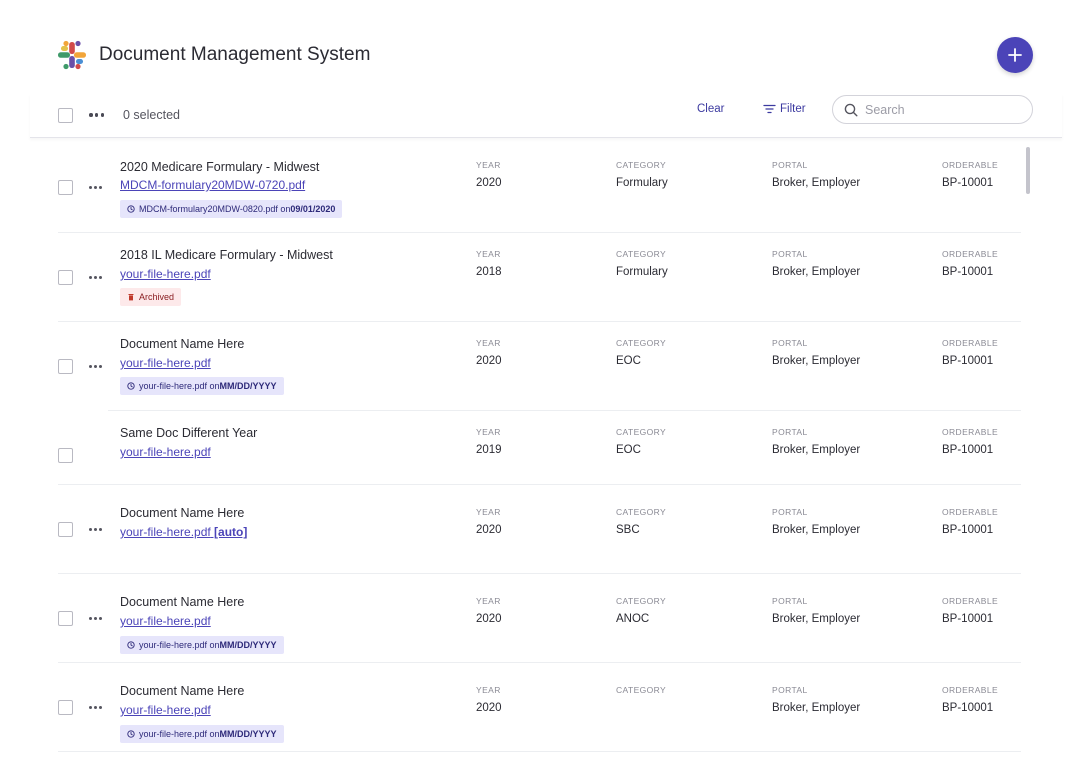 This screenshot has width=1092, height=772. Describe the element at coordinates (489, 272) in the screenshot. I see `cell-year: 2018` at that location.